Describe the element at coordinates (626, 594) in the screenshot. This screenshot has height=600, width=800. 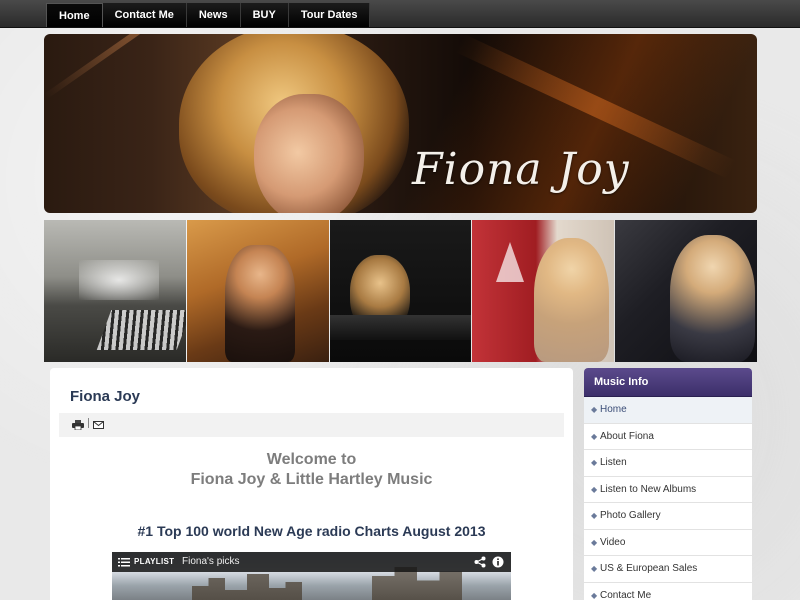
I see `sidebar-item-label: Contact Me` at that location.